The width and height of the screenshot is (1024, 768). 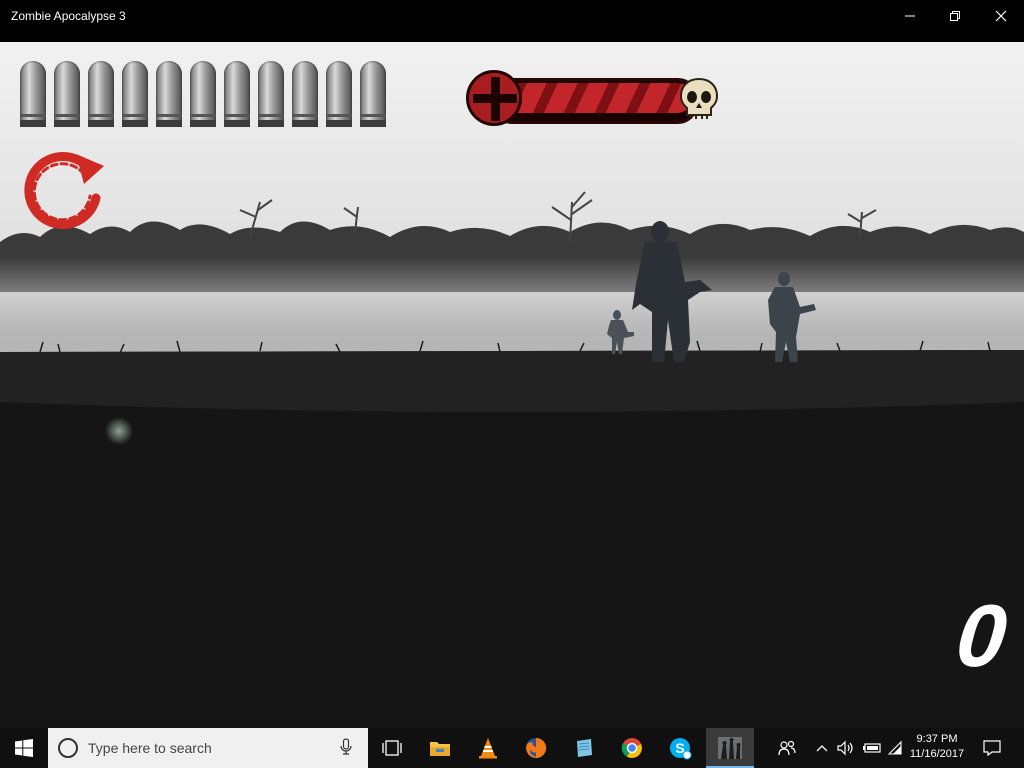 What do you see at coordinates (119, 431) in the screenshot?
I see `glowing-orb` at bounding box center [119, 431].